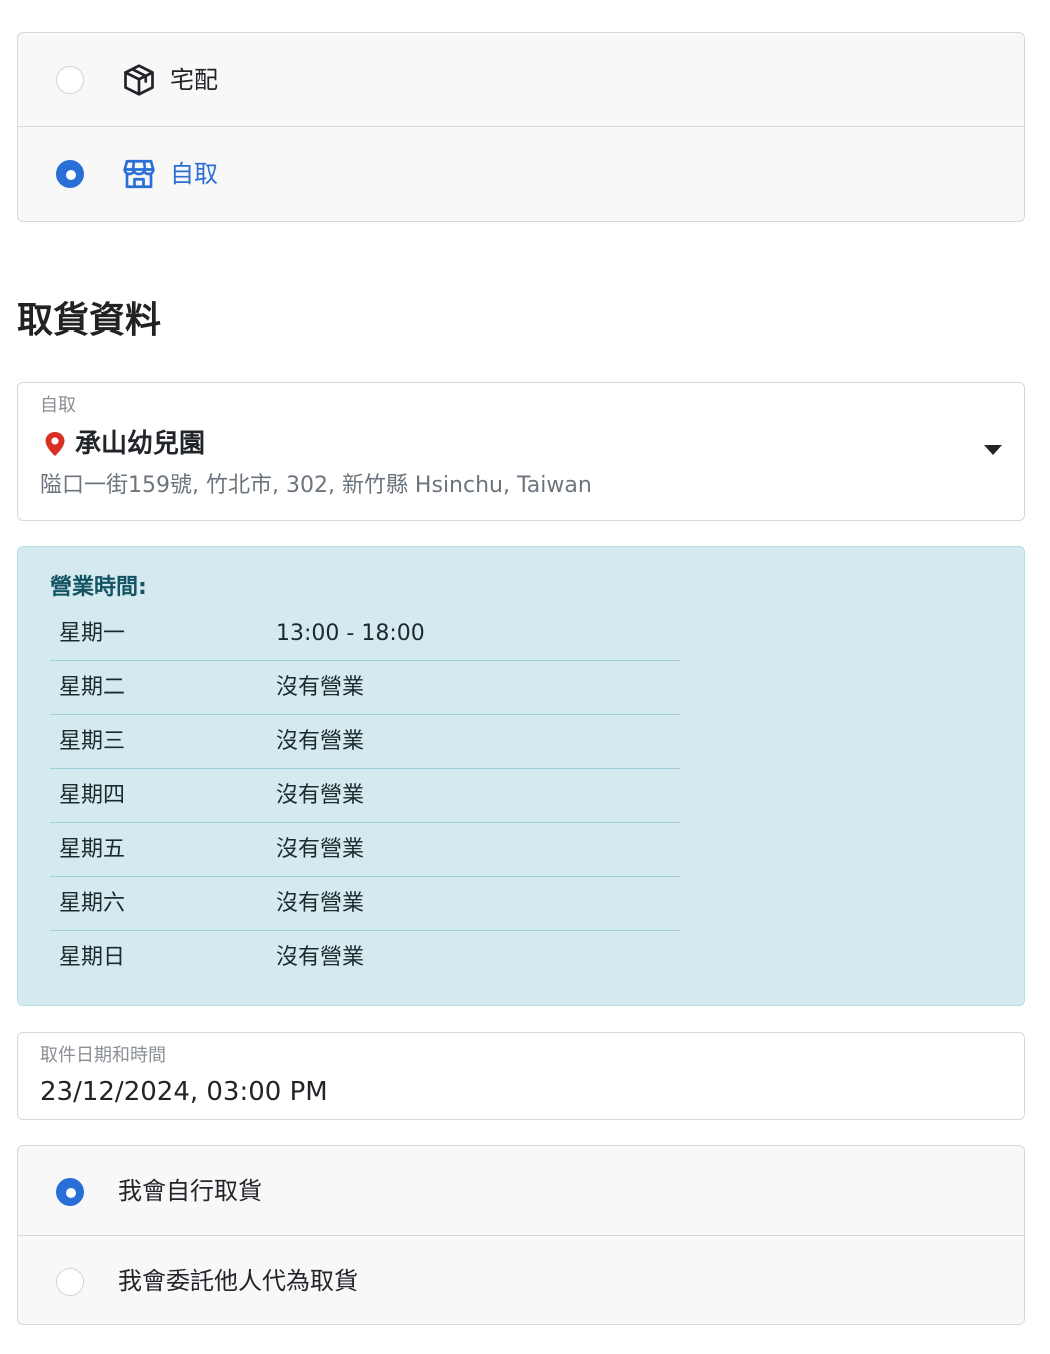 The width and height of the screenshot is (1050, 1354). I want to click on hours-day: 星期六, so click(92, 903).